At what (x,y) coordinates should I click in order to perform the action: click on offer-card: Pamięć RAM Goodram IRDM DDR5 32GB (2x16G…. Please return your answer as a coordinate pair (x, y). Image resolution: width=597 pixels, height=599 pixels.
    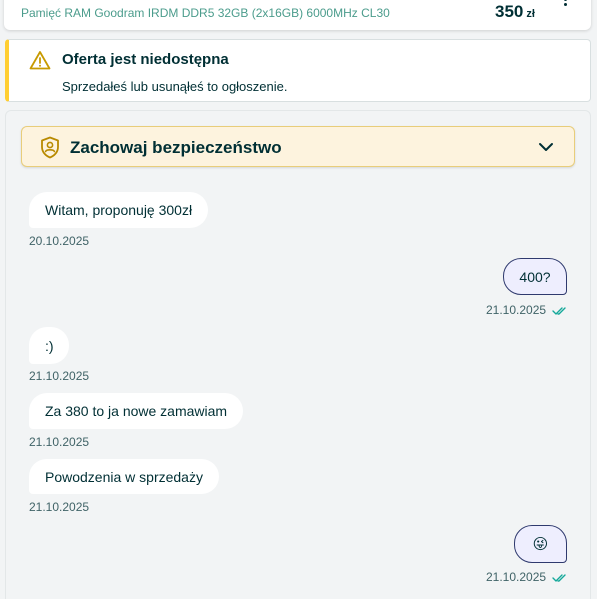
    Looking at the image, I should click on (297, 15).